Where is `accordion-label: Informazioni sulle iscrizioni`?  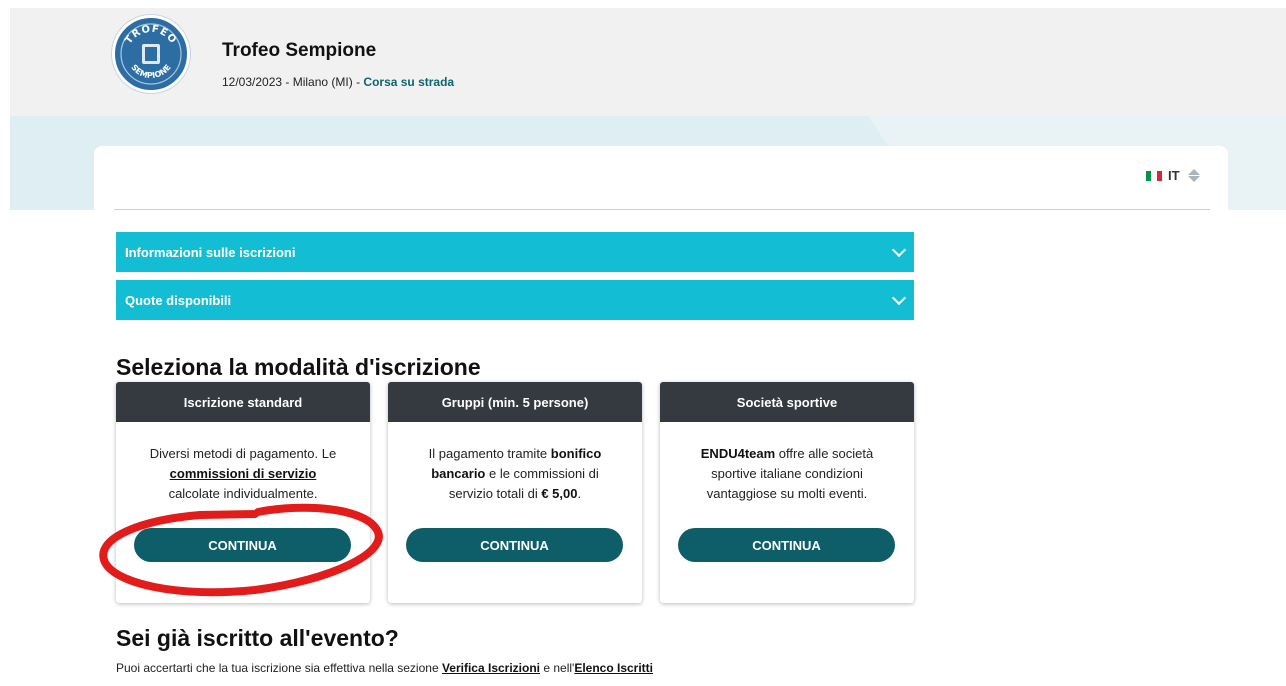 accordion-label: Informazioni sulle iscrizioni is located at coordinates (210, 252).